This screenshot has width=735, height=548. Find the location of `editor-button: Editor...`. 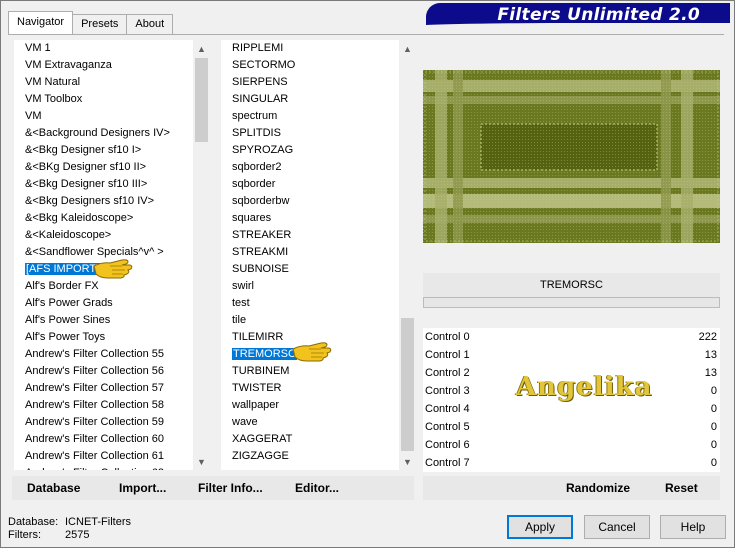

editor-button: Editor... is located at coordinates (317, 488).